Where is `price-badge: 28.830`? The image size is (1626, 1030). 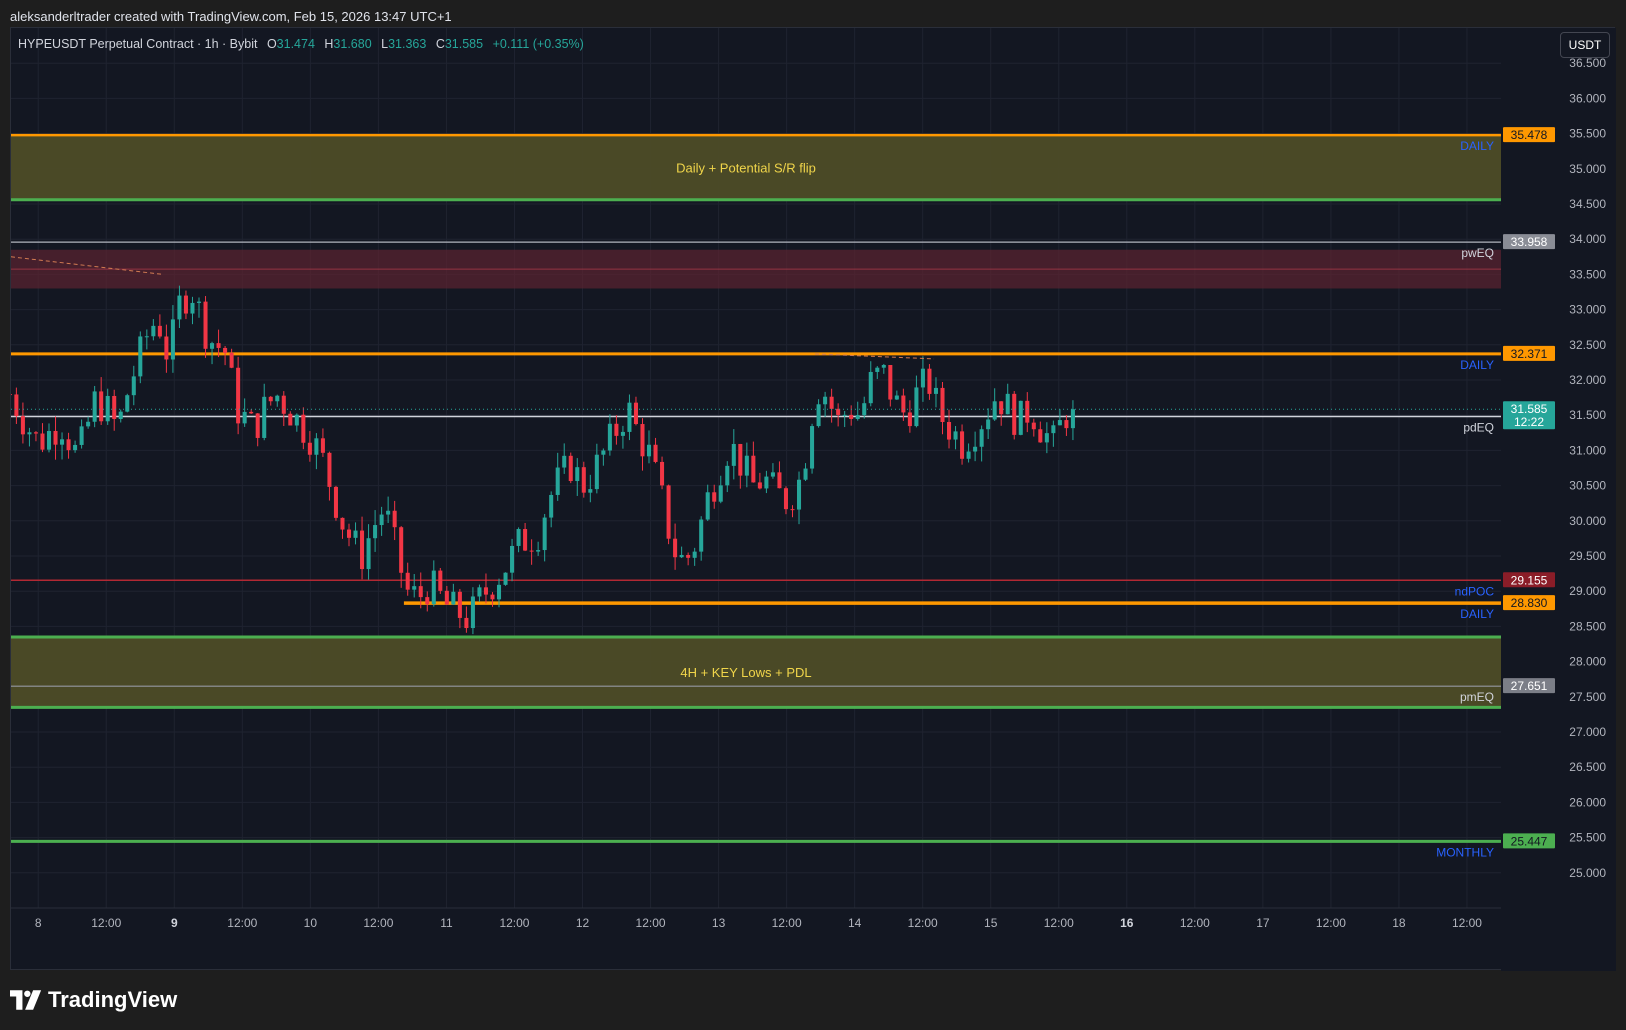
price-badge: 28.830 is located at coordinates (1529, 603).